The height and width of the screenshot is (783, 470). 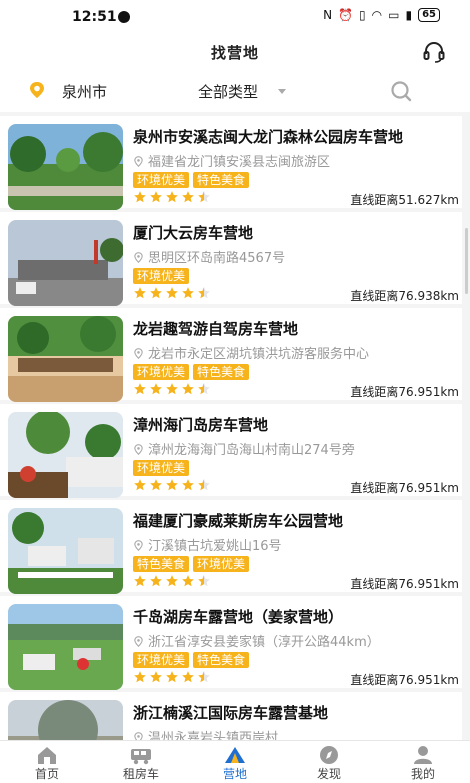 What do you see at coordinates (401, 91) in the screenshot?
I see `search-icon` at bounding box center [401, 91].